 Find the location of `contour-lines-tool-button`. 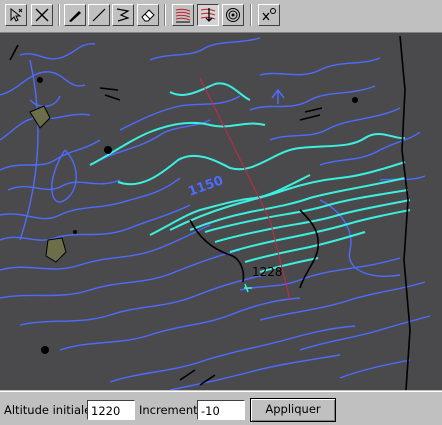

contour-lines-tool-button is located at coordinates (183, 15).